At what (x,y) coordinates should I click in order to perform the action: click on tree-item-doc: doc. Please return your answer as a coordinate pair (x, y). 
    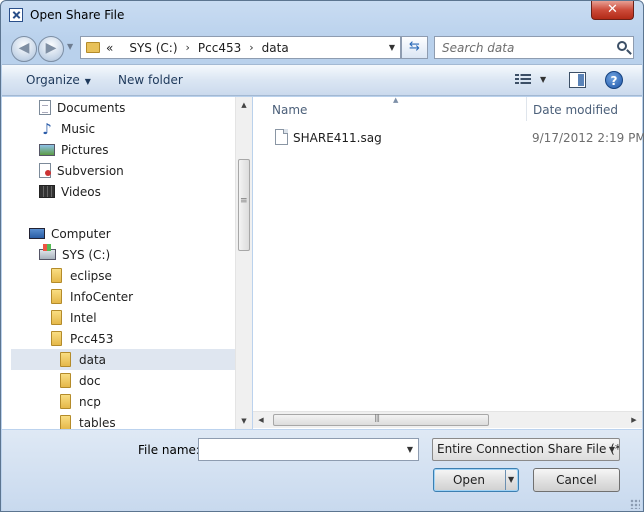
    Looking at the image, I should click on (80, 380).